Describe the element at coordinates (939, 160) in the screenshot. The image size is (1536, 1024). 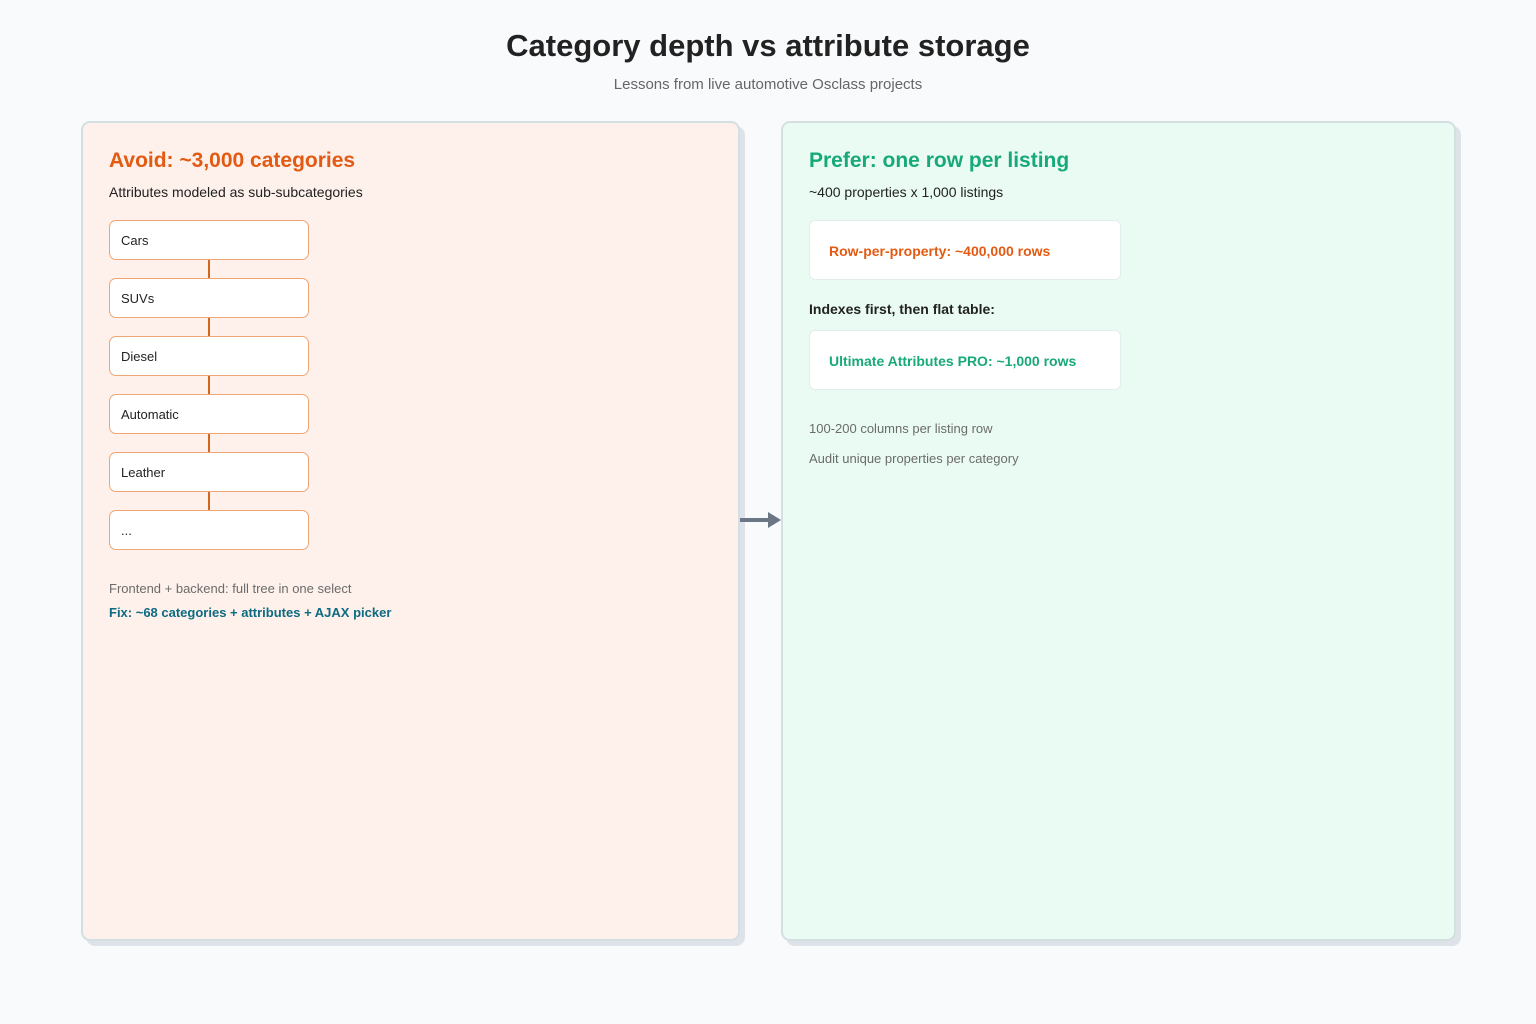
I see `prefer-heading: Prefer: one row per listing` at that location.